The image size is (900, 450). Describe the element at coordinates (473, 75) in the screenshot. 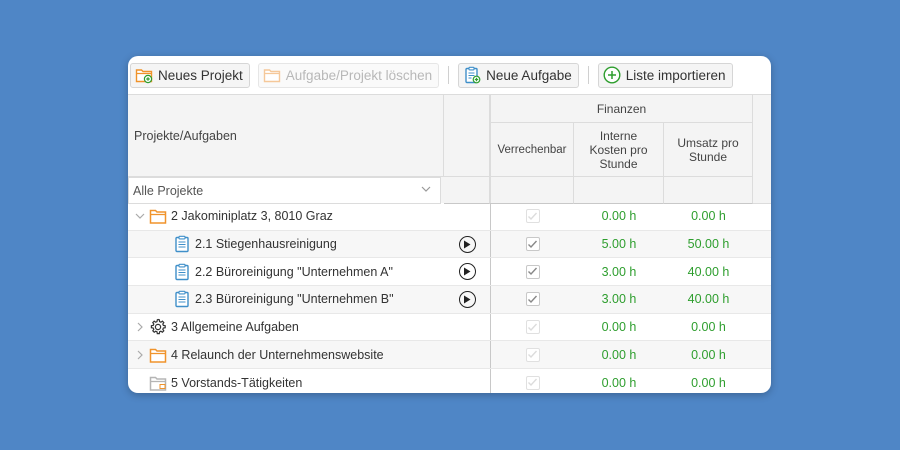

I see `clipboard-add-icon` at that location.